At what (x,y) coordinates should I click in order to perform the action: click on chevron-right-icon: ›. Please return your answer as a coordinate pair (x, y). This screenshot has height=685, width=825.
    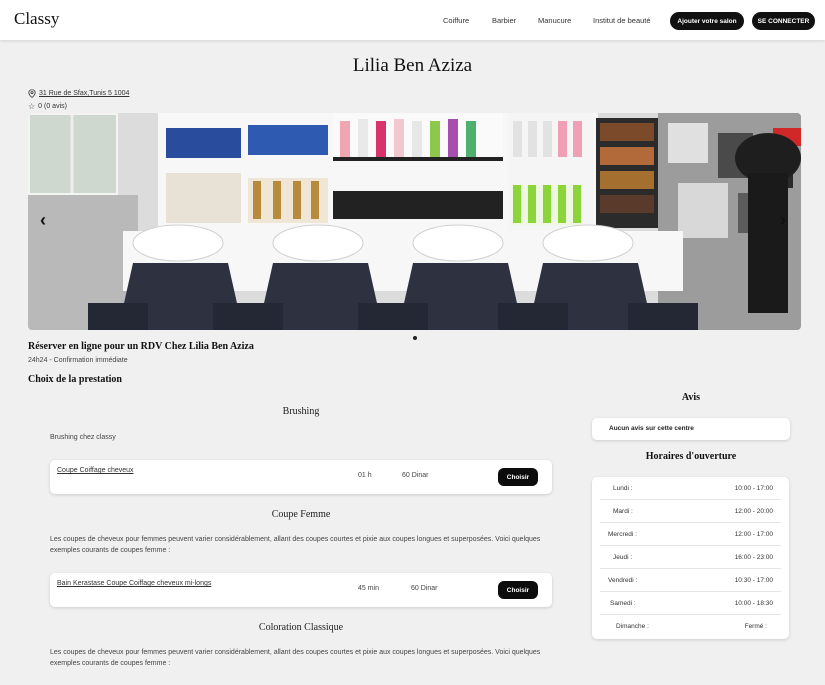
    Looking at the image, I should click on (783, 220).